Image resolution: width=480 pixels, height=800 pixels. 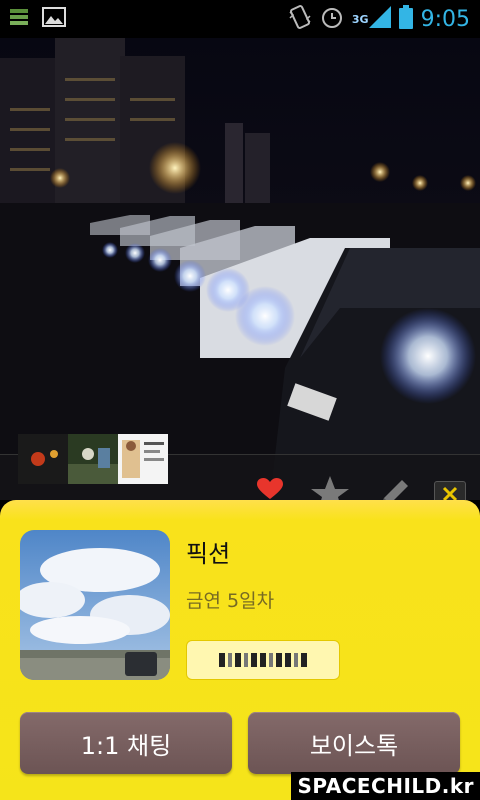 I want to click on status-message: 금연 5일차, so click(x=230, y=601).